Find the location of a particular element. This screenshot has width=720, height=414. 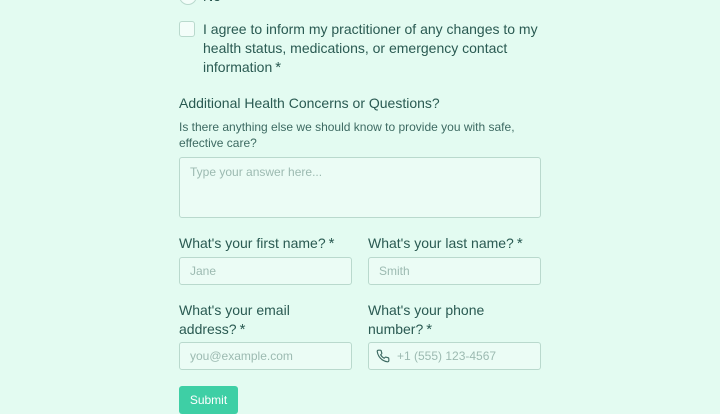

first-name-label: What's your first name? * is located at coordinates (256, 243).